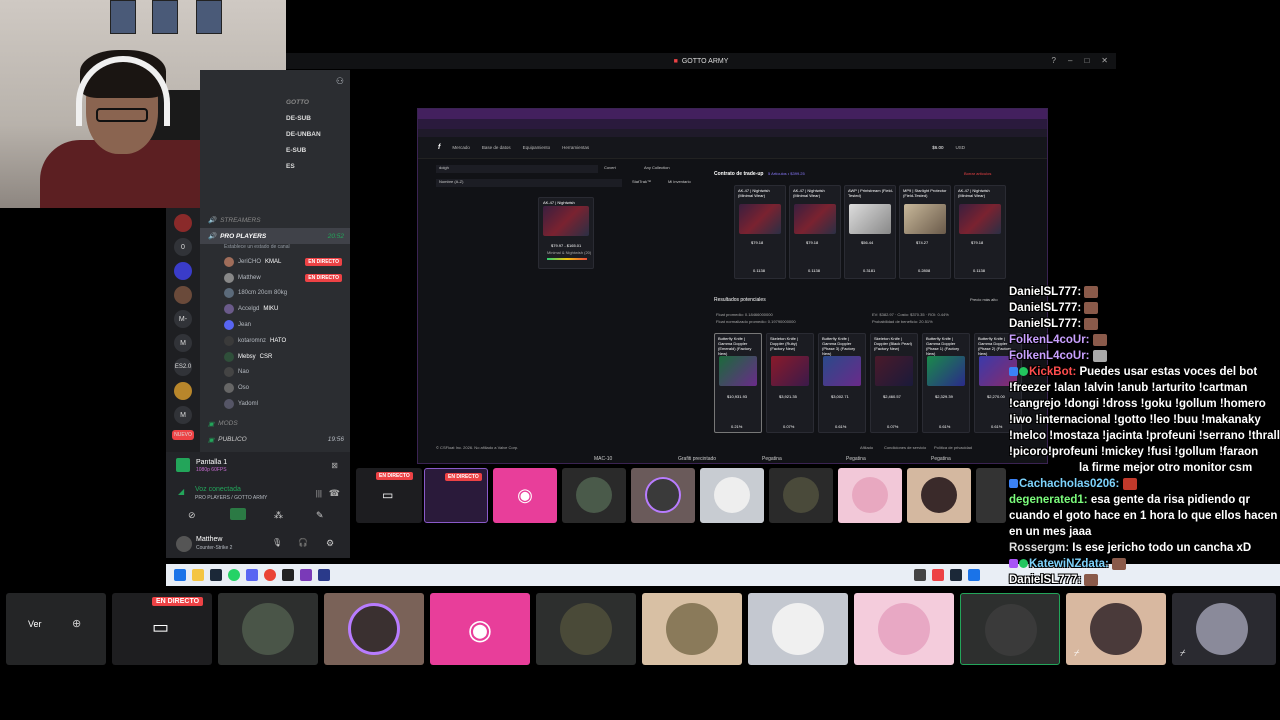 The image size is (1280, 720). What do you see at coordinates (320, 515) in the screenshot?
I see `soundboard-icon: ✎` at bounding box center [320, 515].